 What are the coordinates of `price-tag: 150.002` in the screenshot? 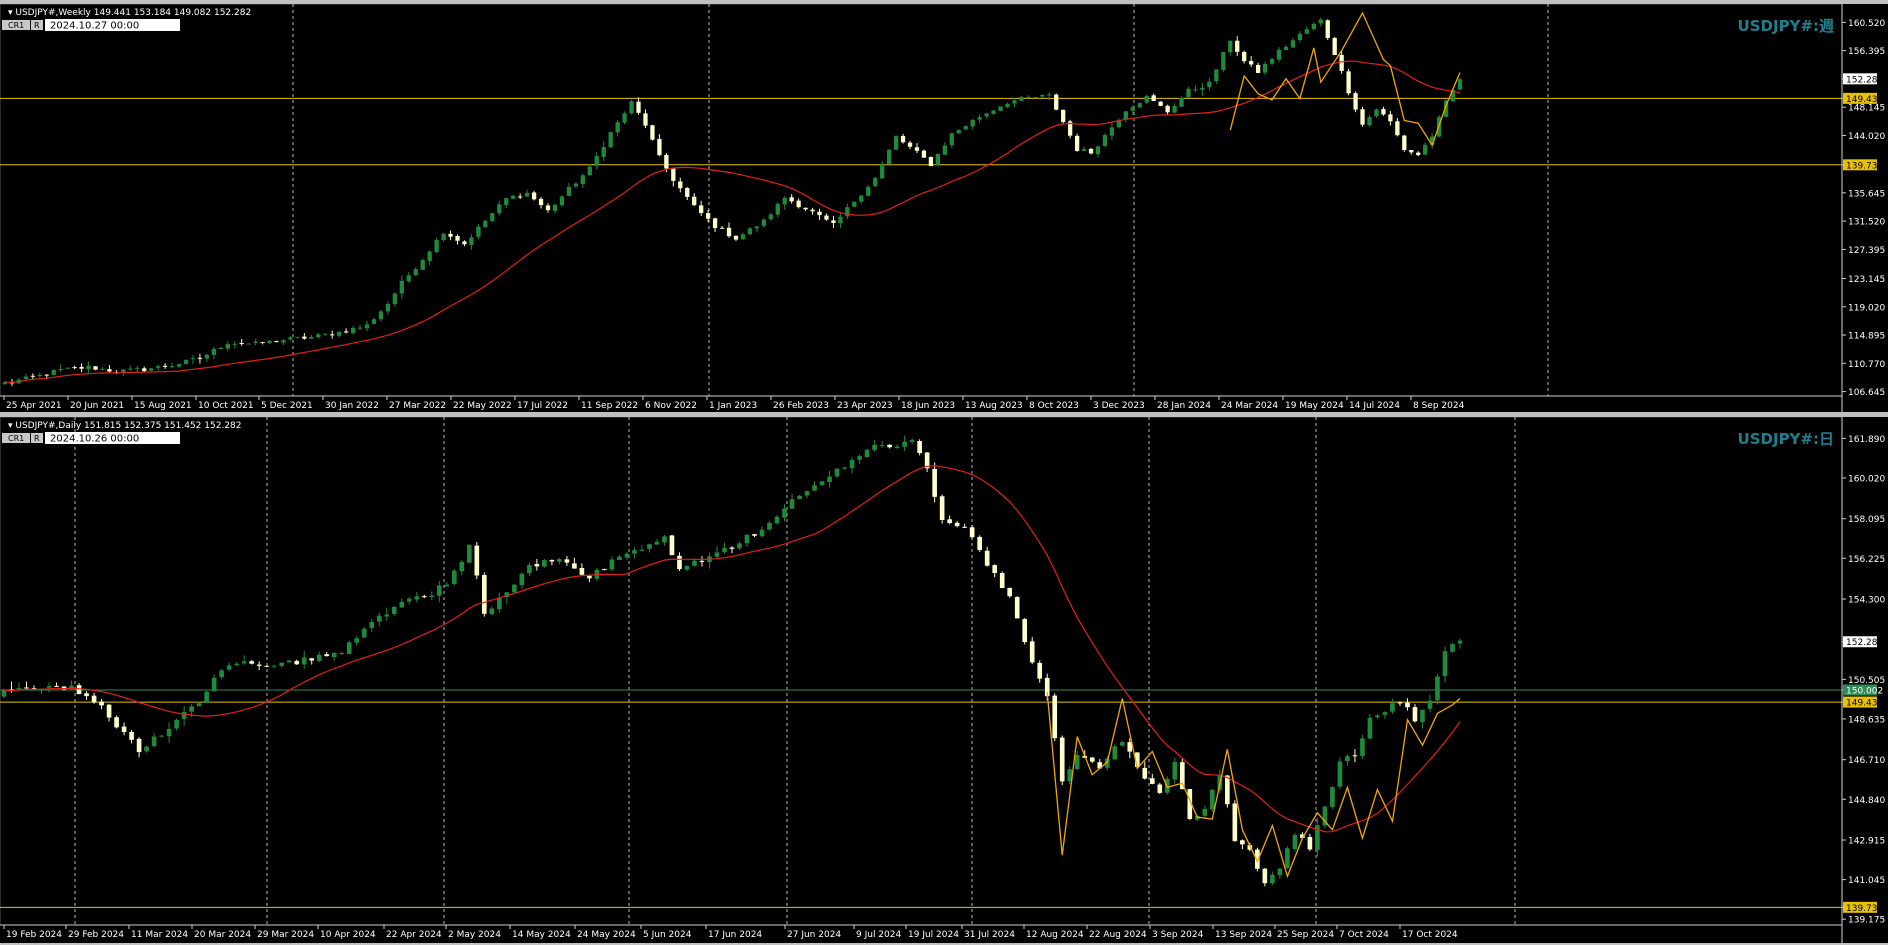 It's located at (1863, 690).